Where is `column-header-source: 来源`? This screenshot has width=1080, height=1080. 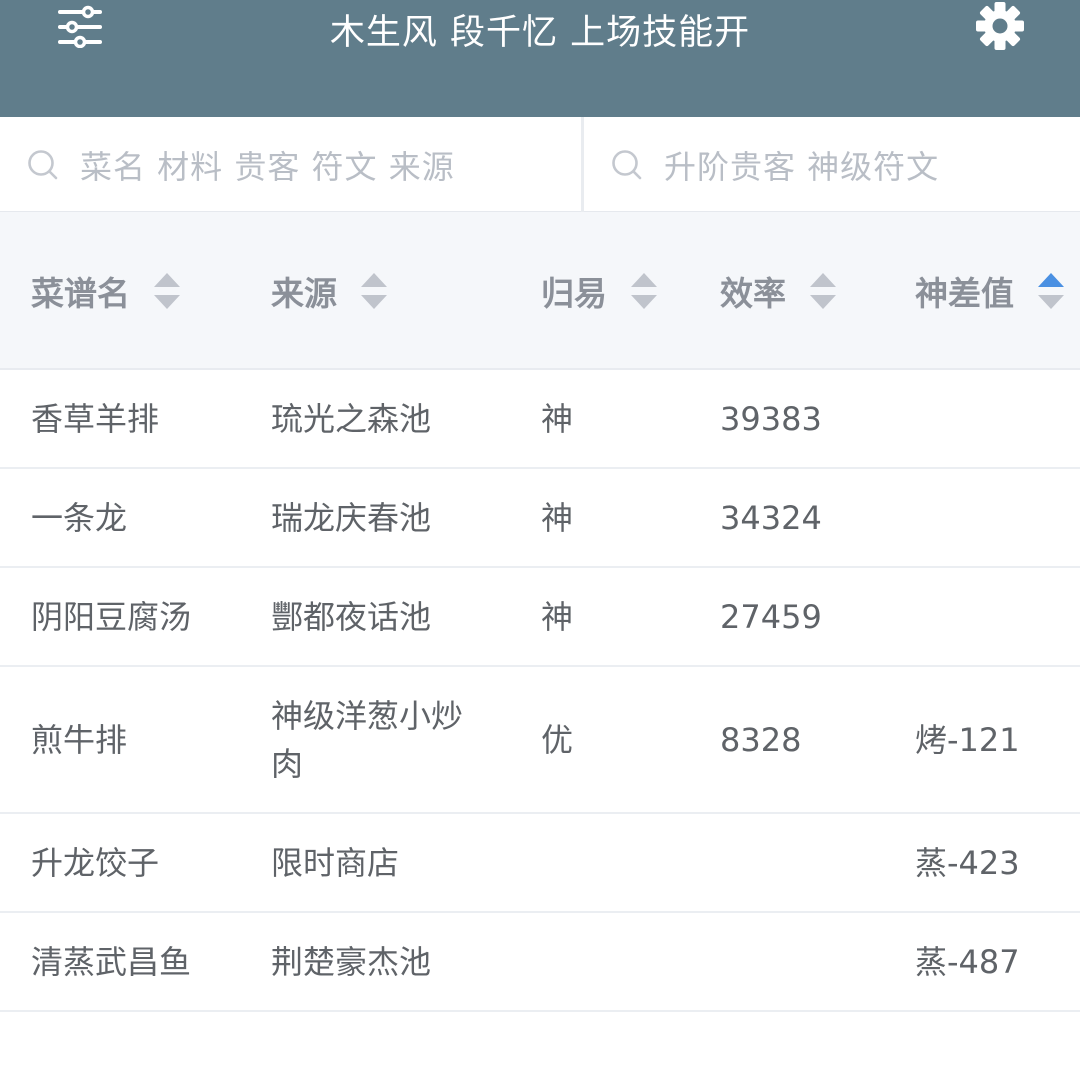
column-header-source: 来源 is located at coordinates (330, 291).